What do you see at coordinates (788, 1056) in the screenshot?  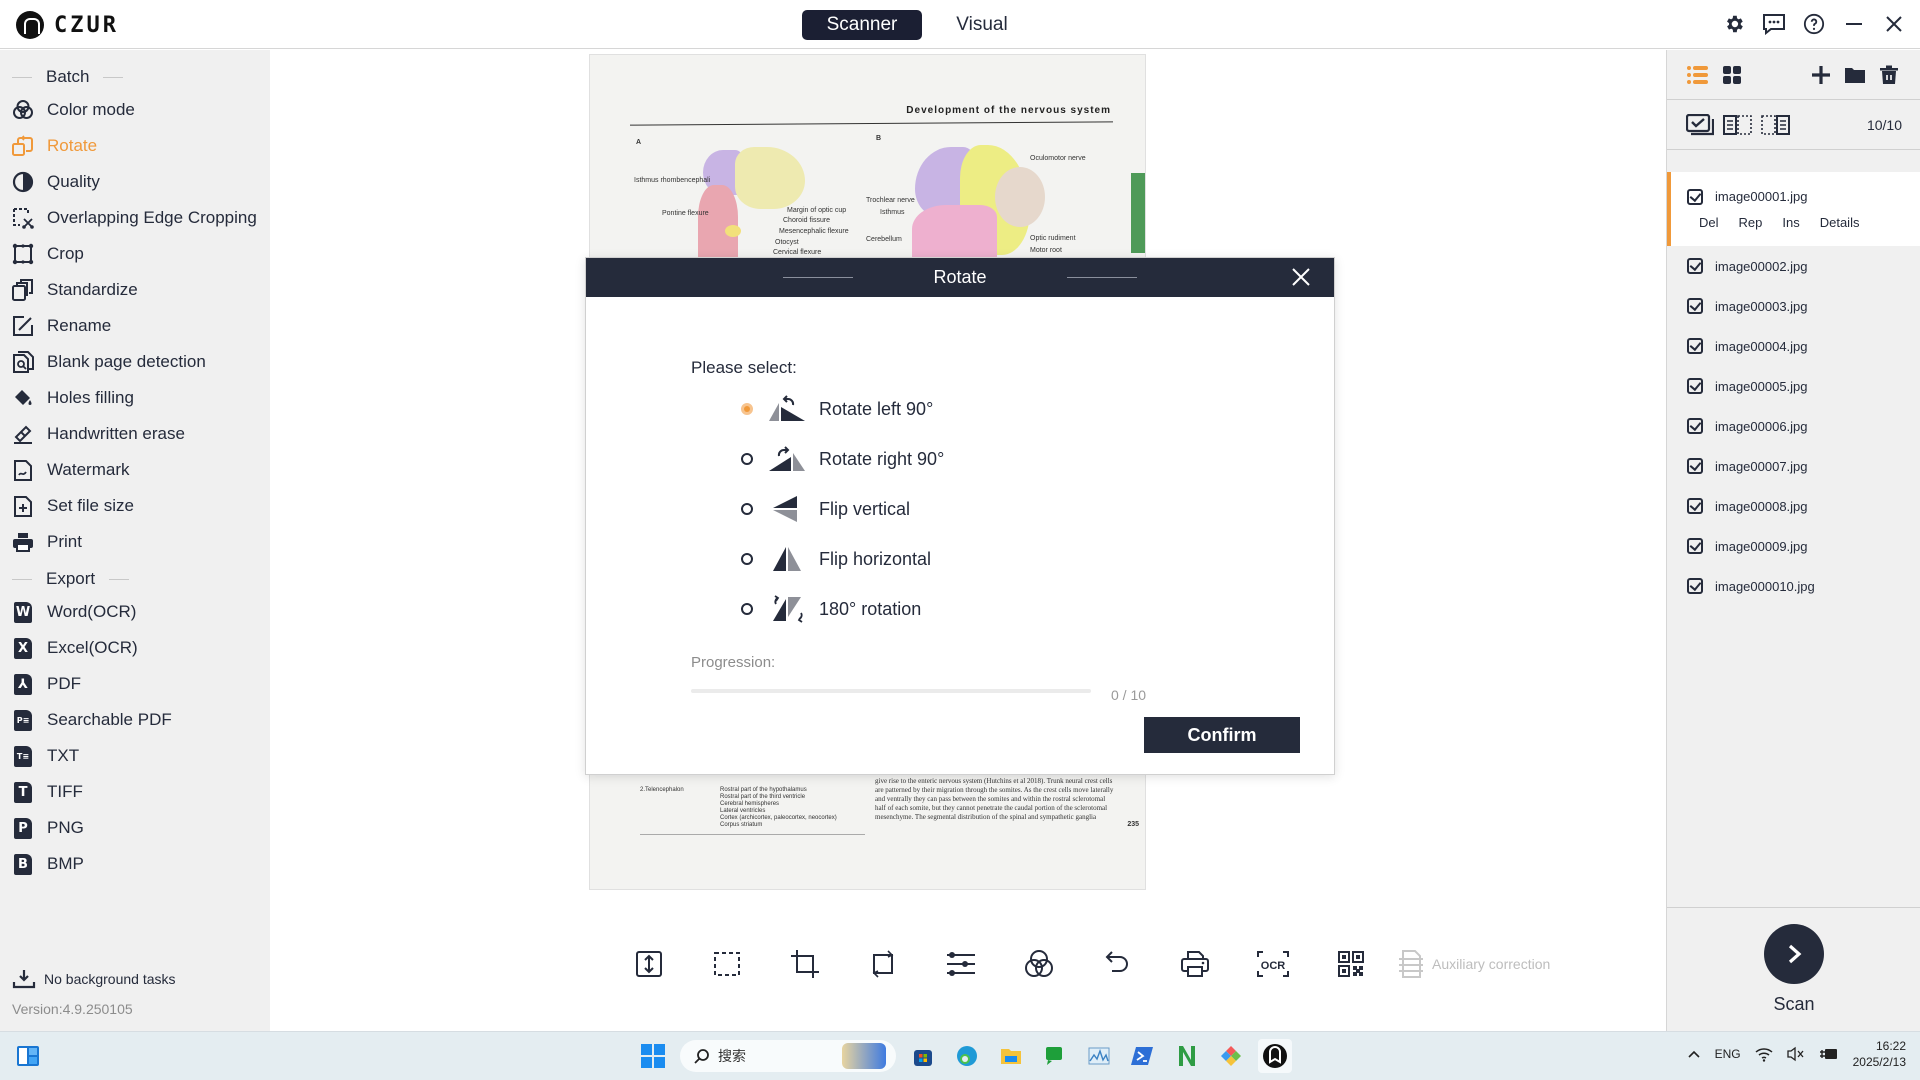 I see `taskbar-search: 搜索` at bounding box center [788, 1056].